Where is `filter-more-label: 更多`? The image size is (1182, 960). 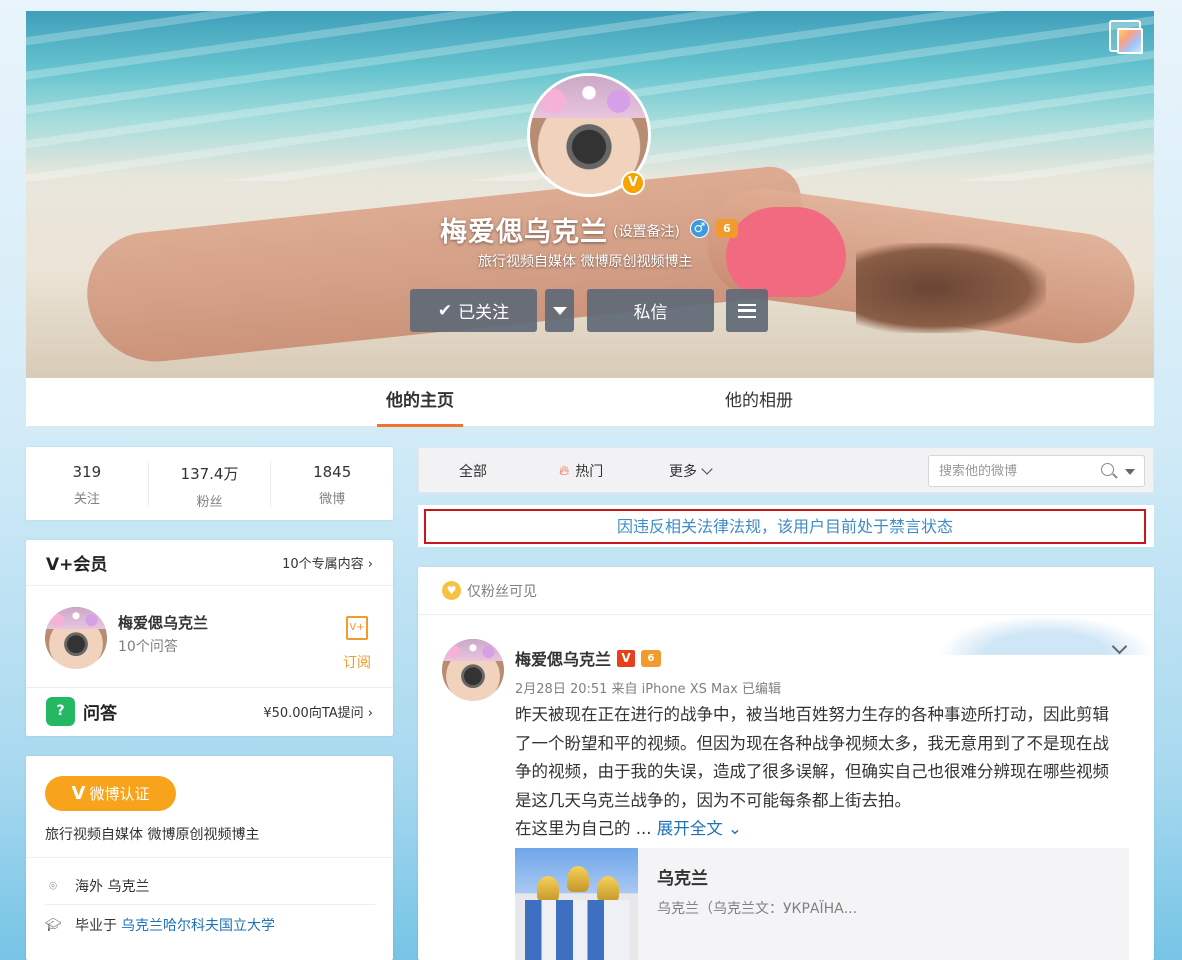 filter-more-label: 更多 is located at coordinates (683, 472).